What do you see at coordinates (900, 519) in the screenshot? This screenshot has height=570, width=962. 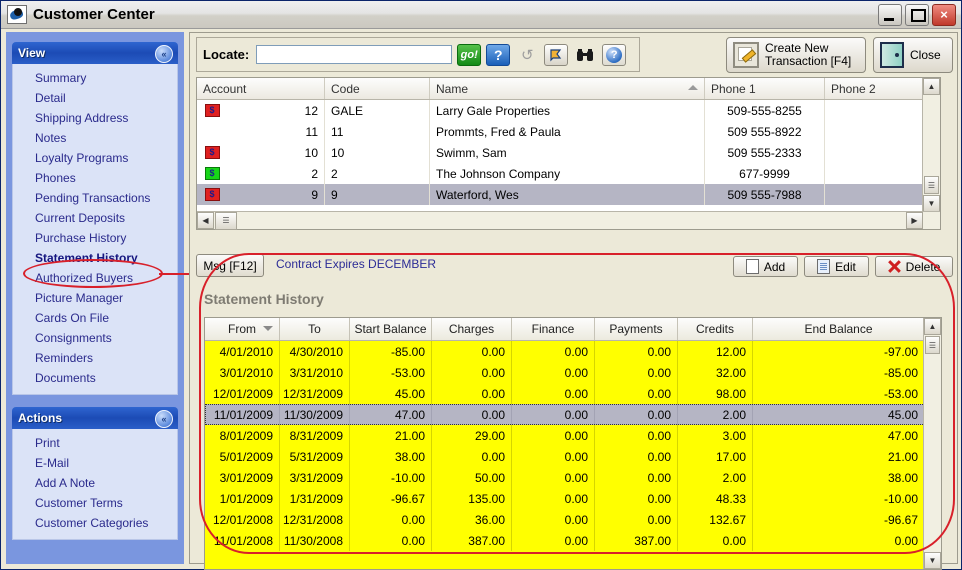 I see `cell-end-balance: -96.67` at bounding box center [900, 519].